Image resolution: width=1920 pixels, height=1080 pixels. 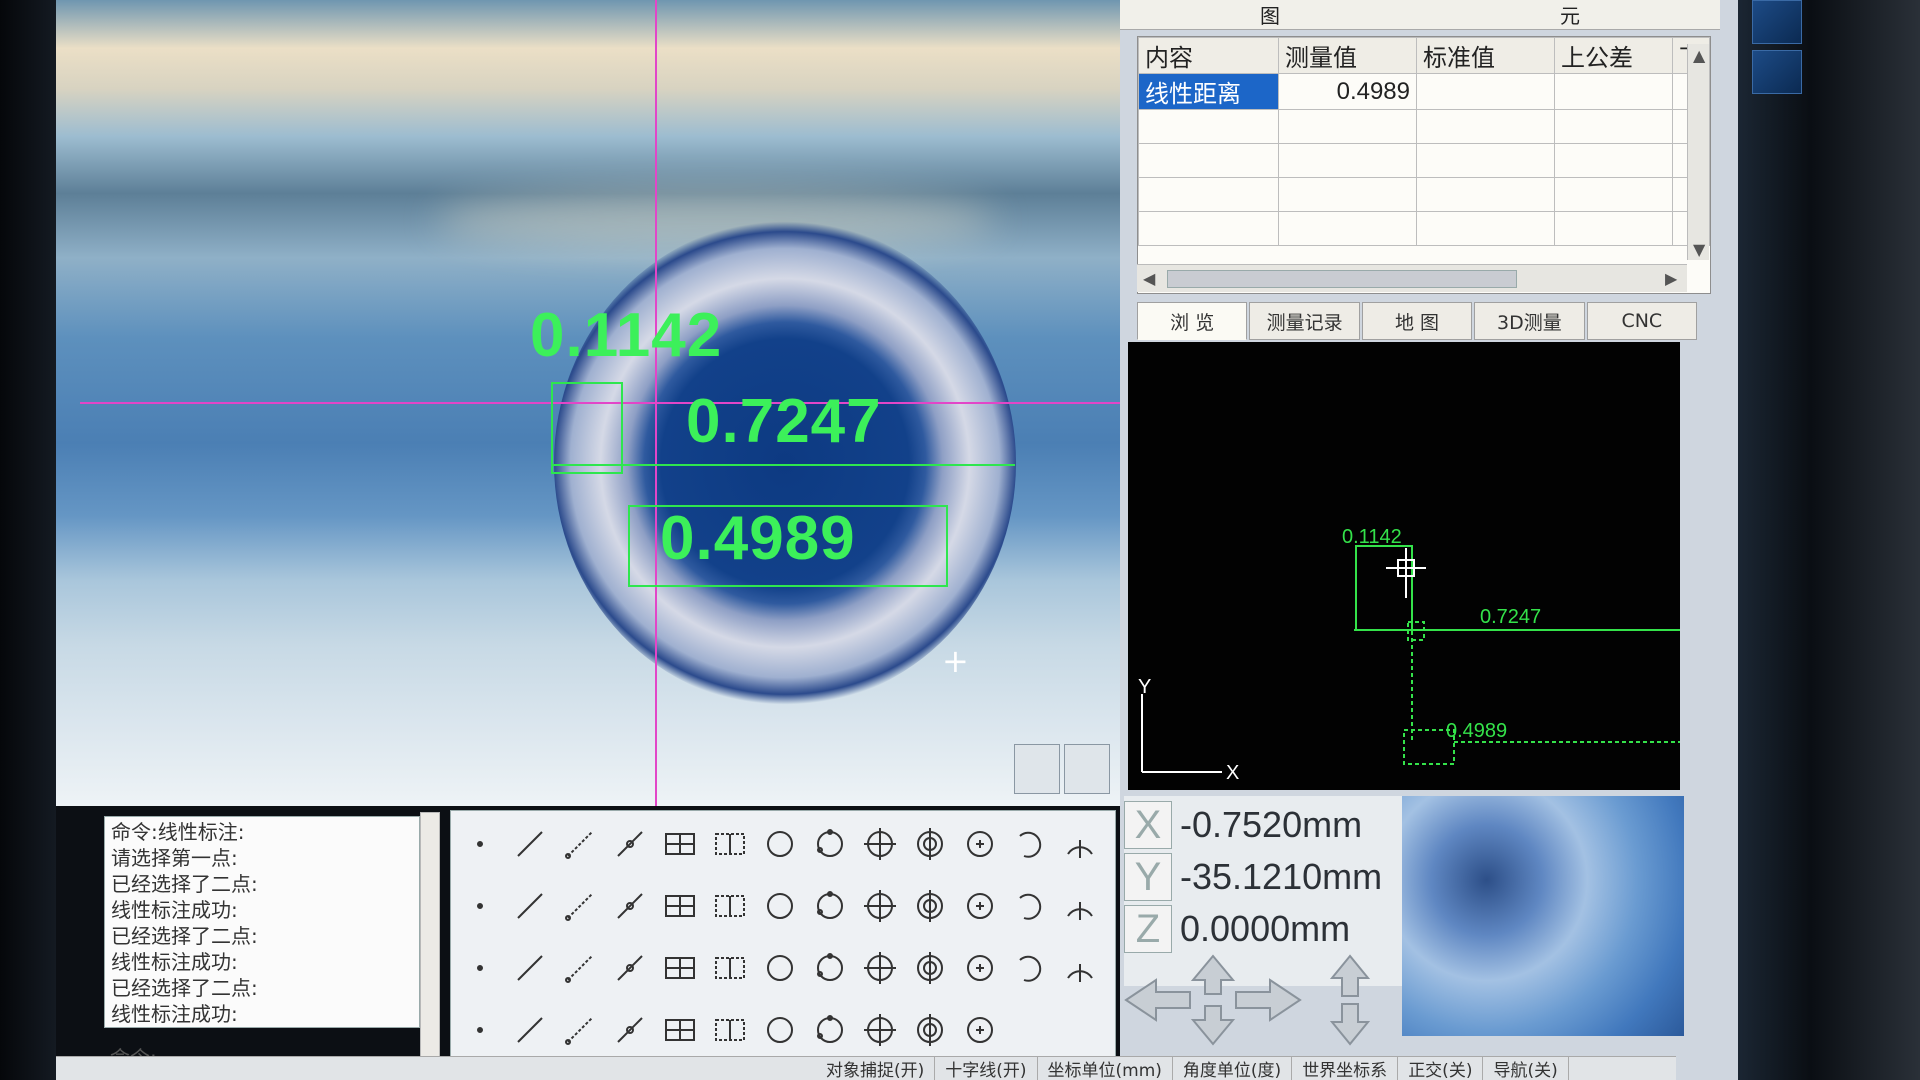 What do you see at coordinates (1304, 321) in the screenshot?
I see `tab-records: 测量记录` at bounding box center [1304, 321].